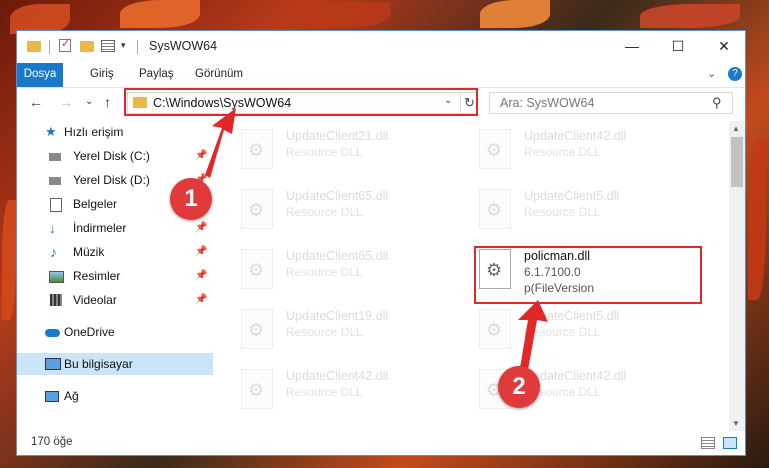 This screenshot has height=468, width=769. What do you see at coordinates (735, 74) in the screenshot?
I see `help-icon: ?` at bounding box center [735, 74].